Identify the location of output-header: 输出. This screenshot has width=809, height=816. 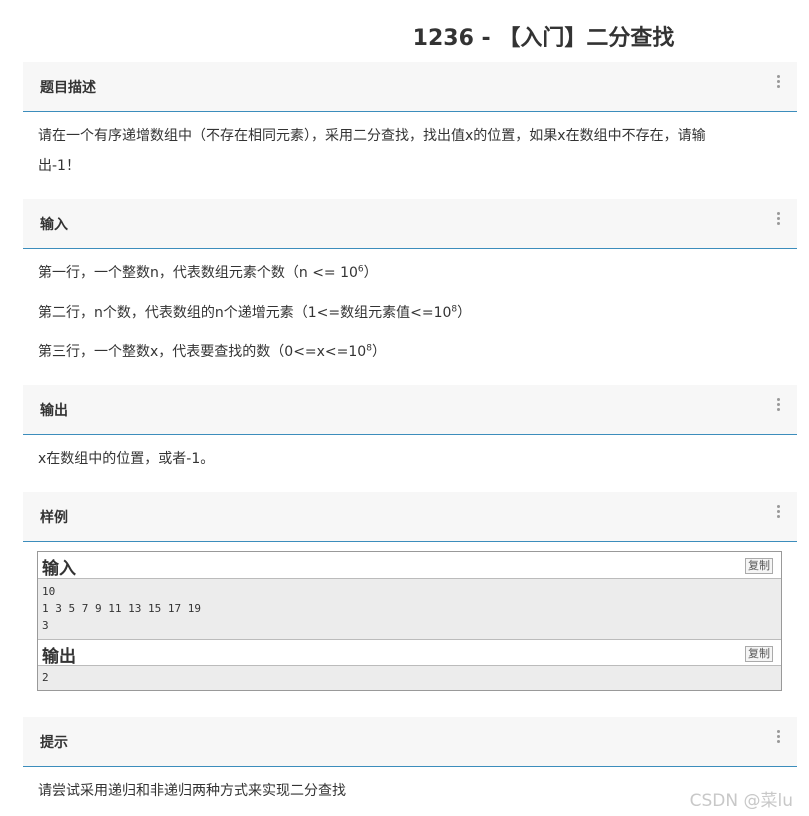
(410, 410).